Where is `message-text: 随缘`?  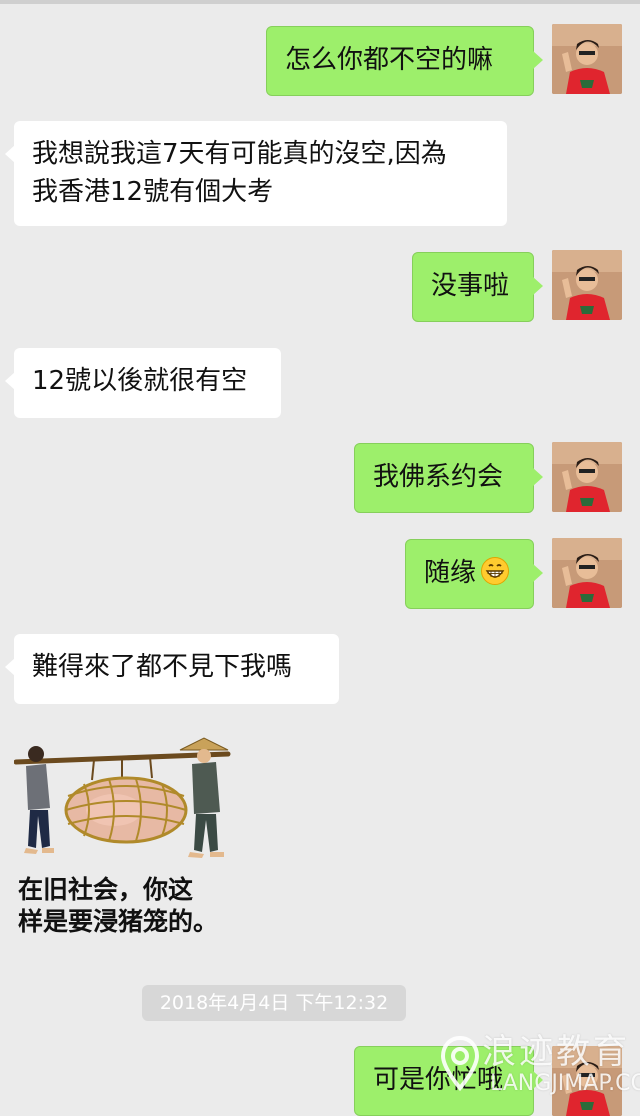
message-text: 随缘 is located at coordinates (450, 573).